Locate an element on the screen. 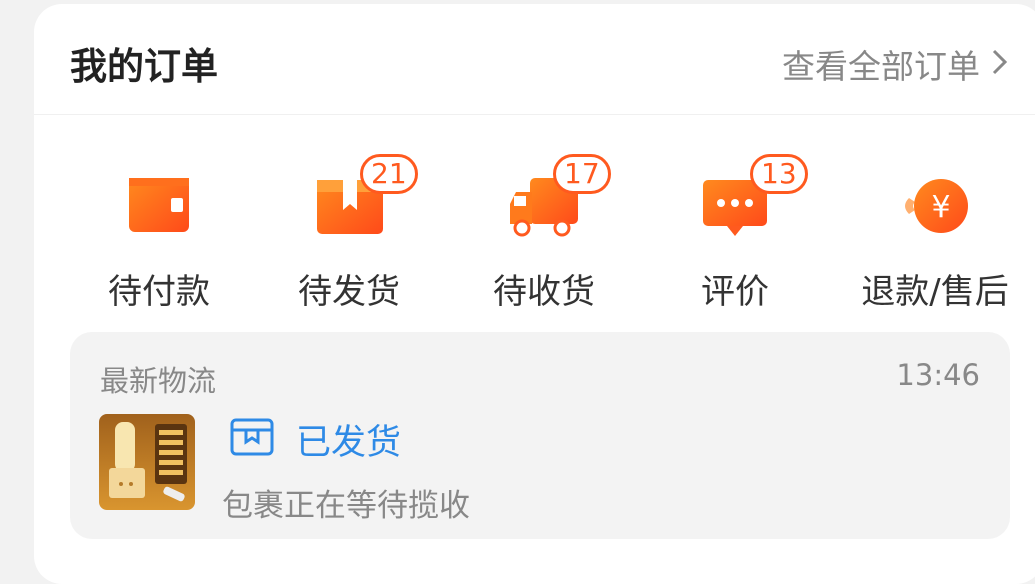 The width and height of the screenshot is (1035, 584). shipment-status: 已发货 is located at coordinates (349, 443).